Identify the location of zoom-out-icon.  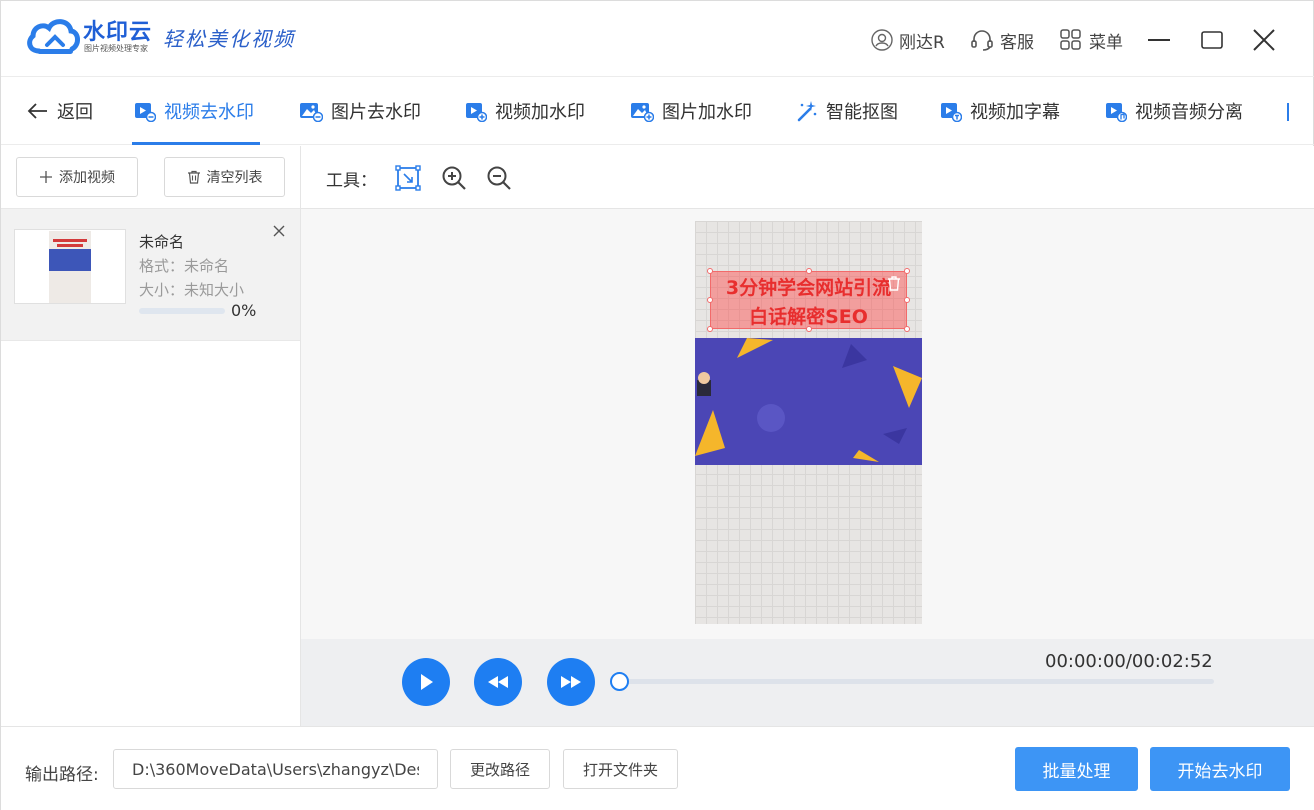
(499, 178).